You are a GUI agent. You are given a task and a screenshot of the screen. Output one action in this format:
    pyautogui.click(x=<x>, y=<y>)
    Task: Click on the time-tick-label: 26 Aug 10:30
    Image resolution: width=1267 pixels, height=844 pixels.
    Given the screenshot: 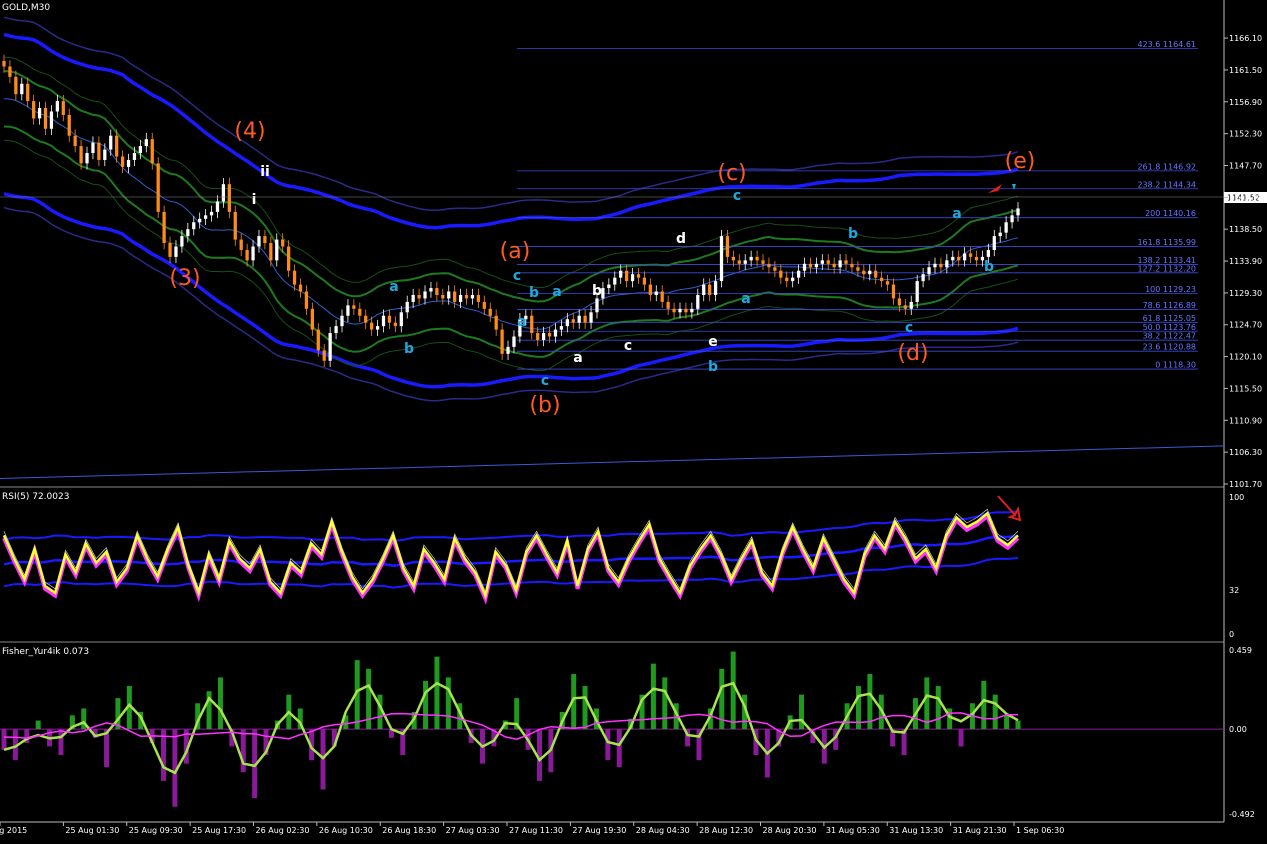 What is the action you would take?
    pyautogui.click(x=346, y=830)
    